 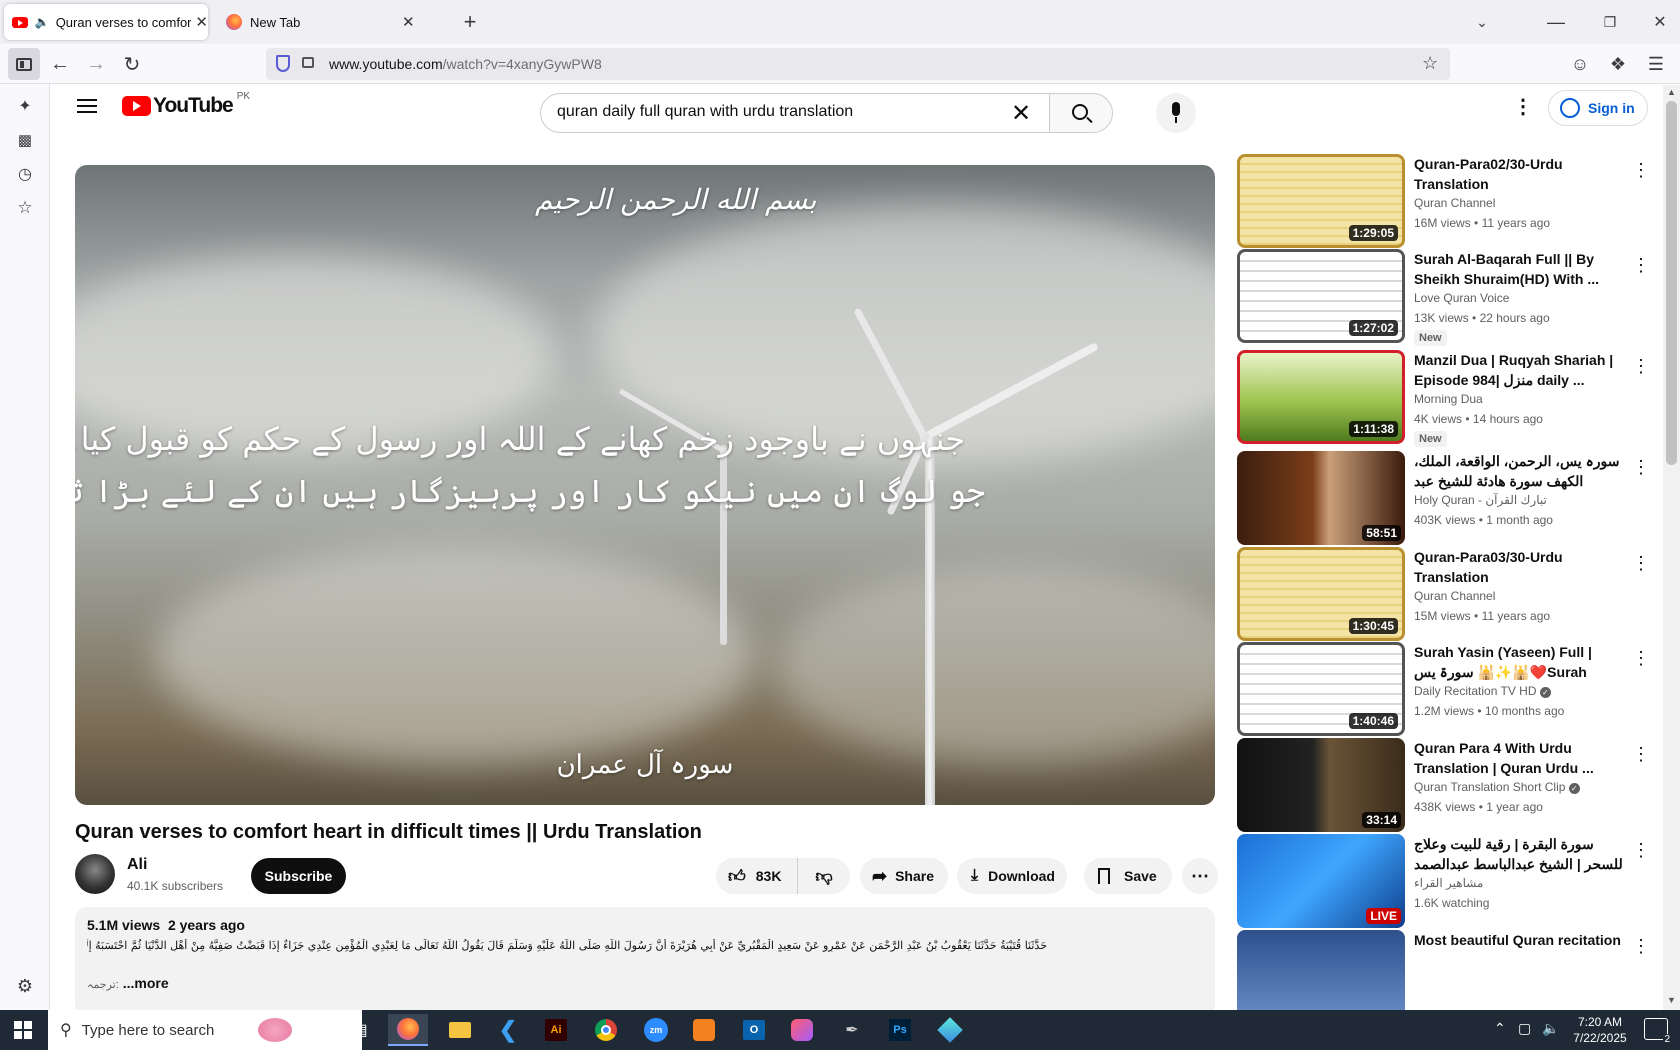 What do you see at coordinates (824, 876) in the screenshot?
I see `dislike-button: 👎︎` at bounding box center [824, 876].